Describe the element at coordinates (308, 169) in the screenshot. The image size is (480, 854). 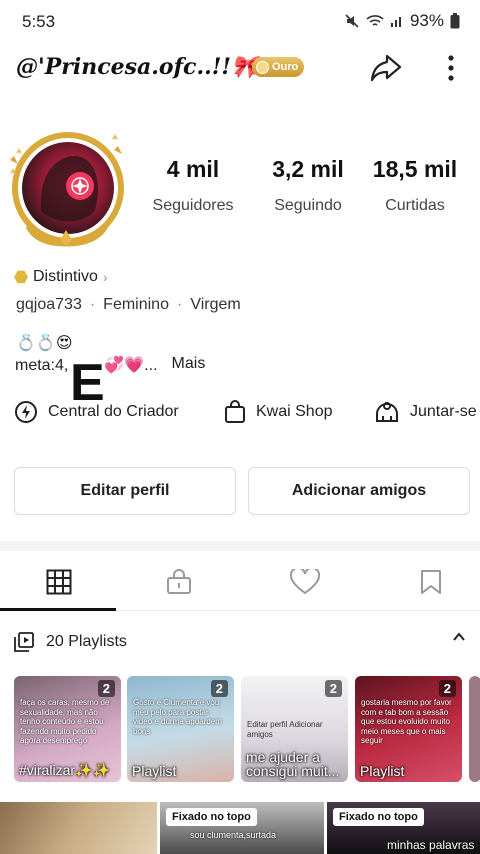
I see `stat-value: 3,2 mil` at that location.